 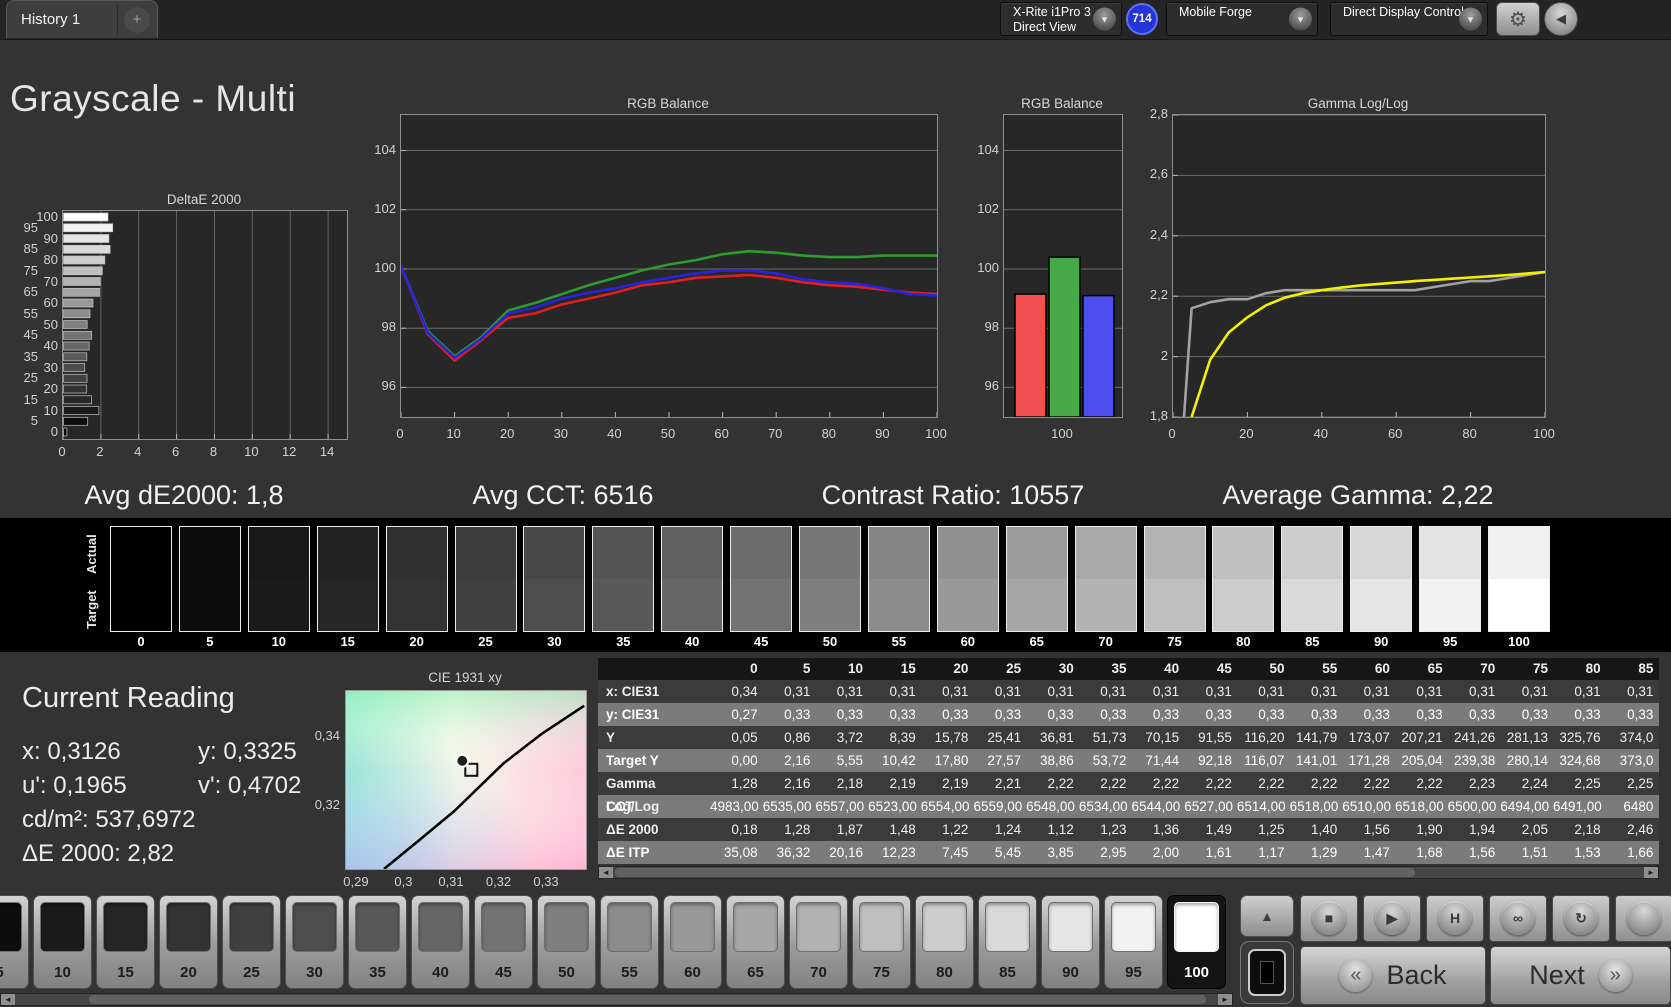 I want to click on pattern-level-strip: 5 10 15 20 25 30 35 40 45 50 55 60 65 70 75 80 85 90 95 100, so click(x=616, y=942).